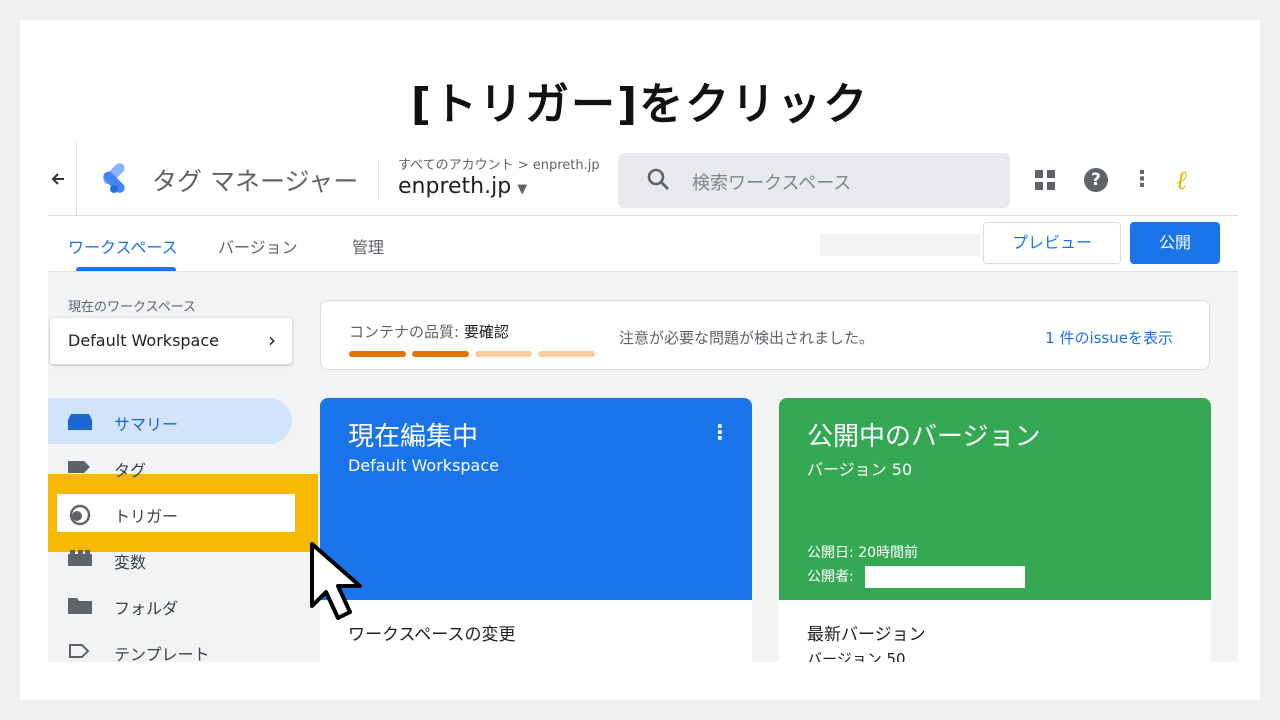 The image size is (1280, 720). What do you see at coordinates (348, 582) in the screenshot?
I see `mouse-cursor-icon` at bounding box center [348, 582].